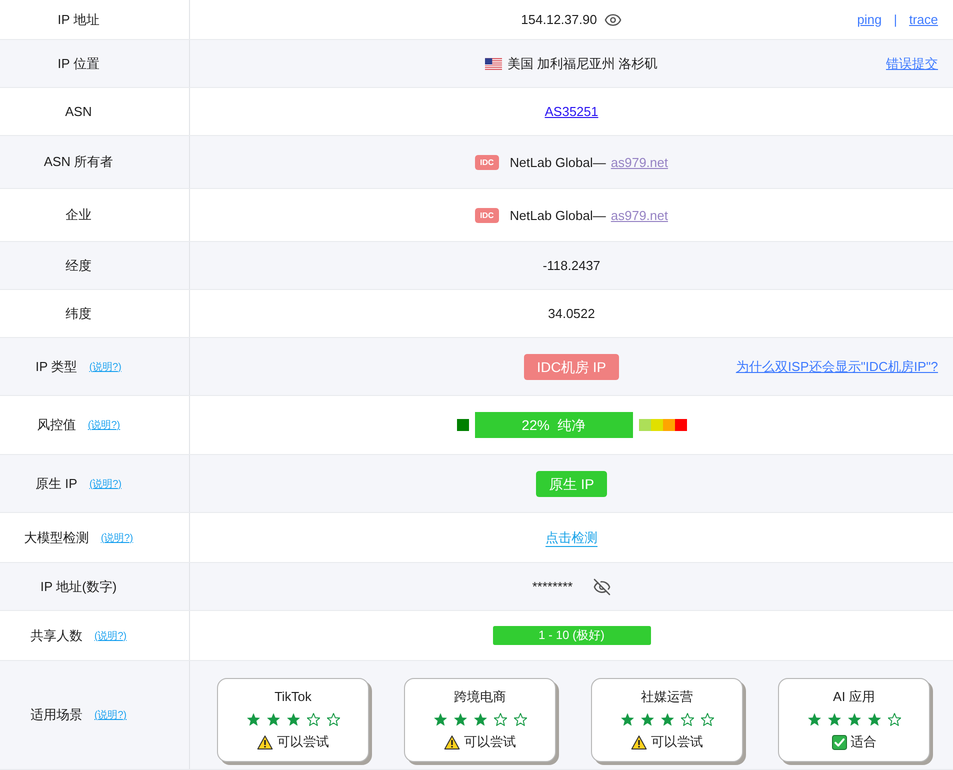 This screenshot has height=770, width=953. Describe the element at coordinates (912, 63) in the screenshot. I see `info-link: 错误提交` at that location.